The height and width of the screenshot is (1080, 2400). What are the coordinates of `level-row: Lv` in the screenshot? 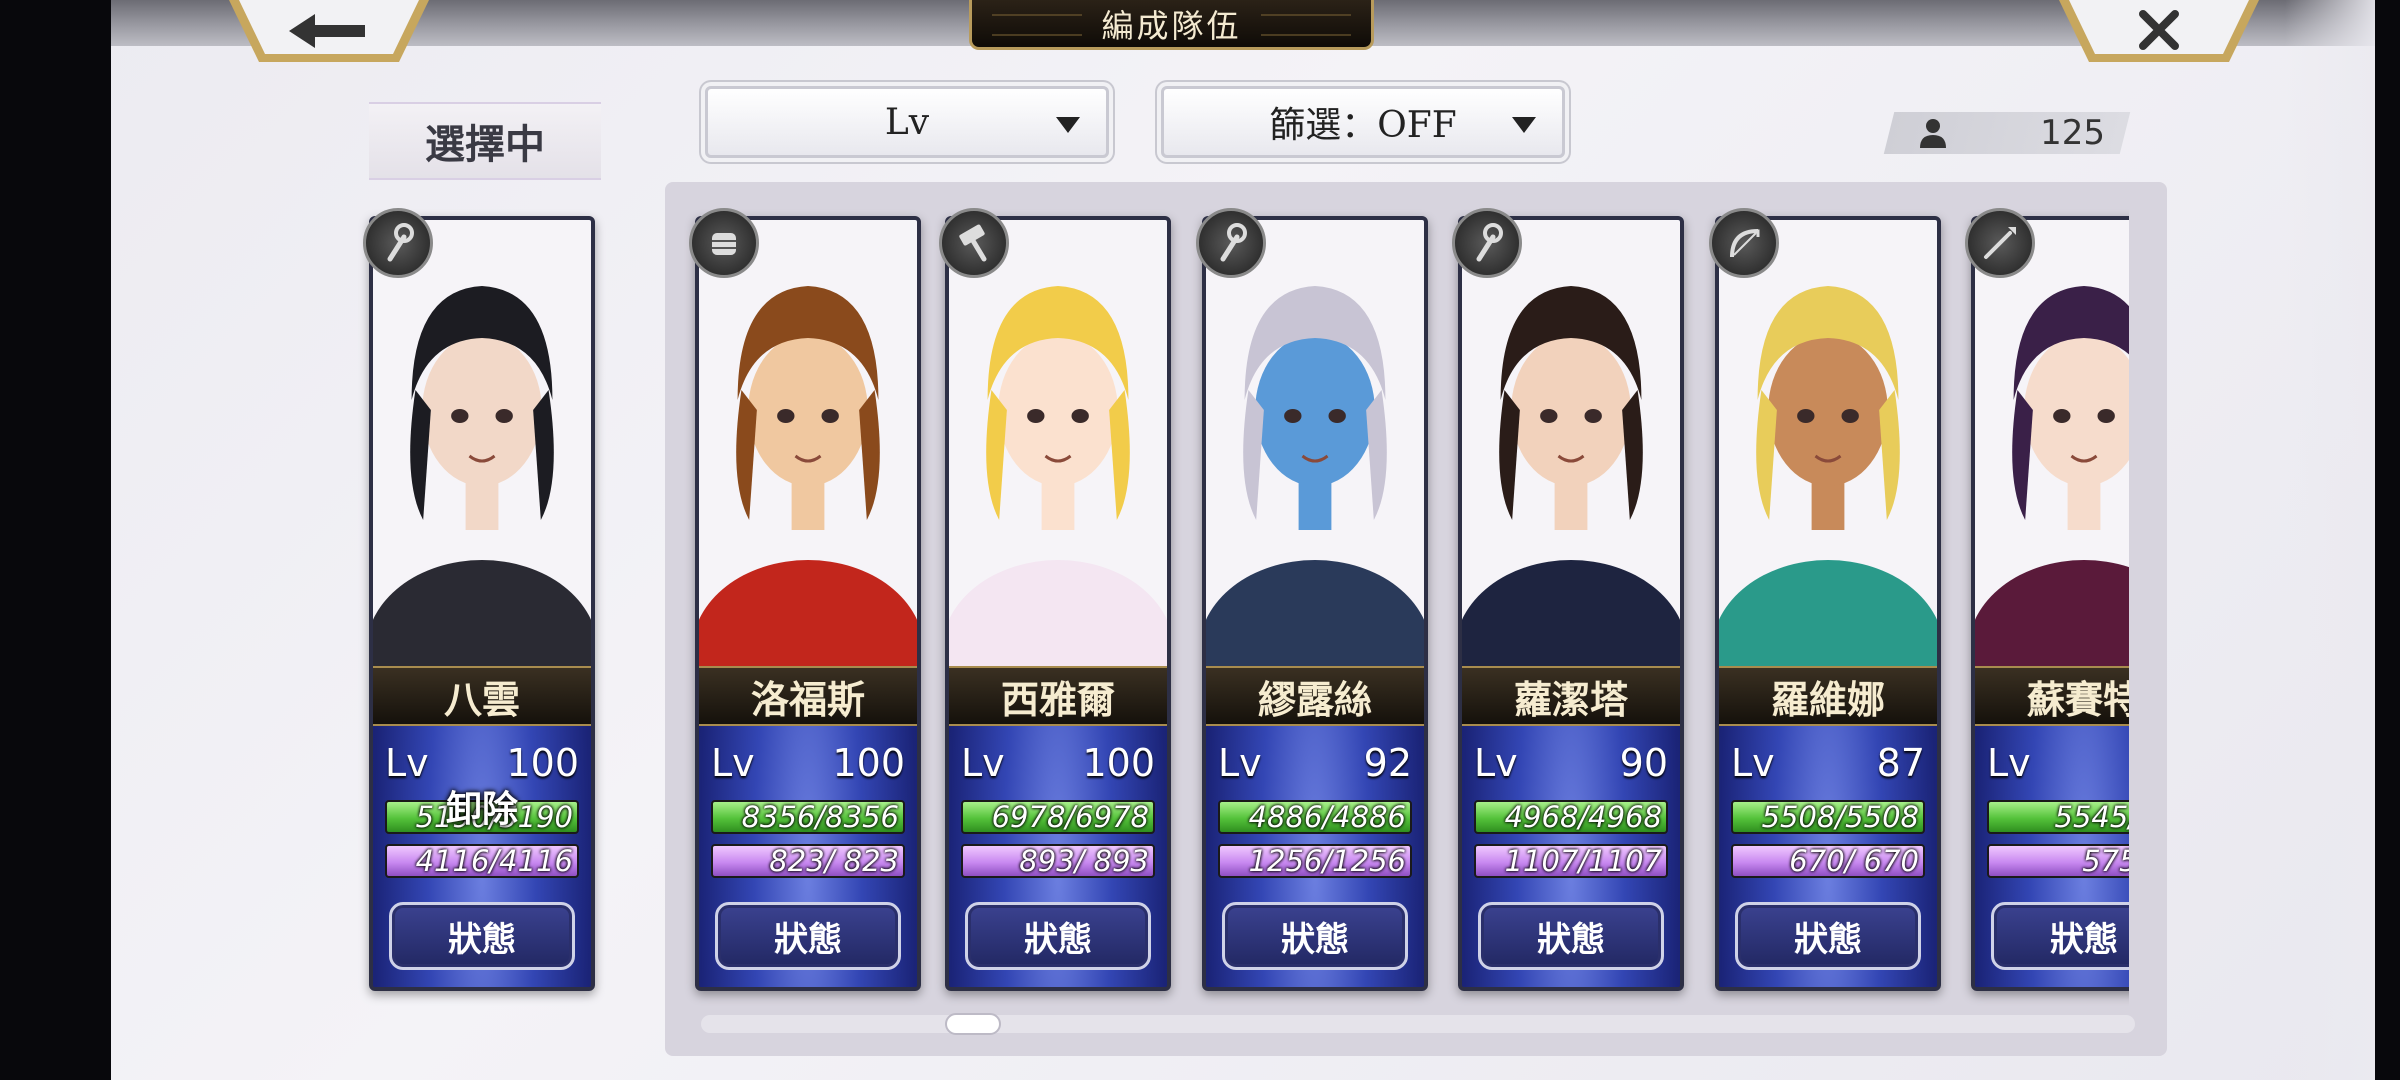 It's located at (2058, 763).